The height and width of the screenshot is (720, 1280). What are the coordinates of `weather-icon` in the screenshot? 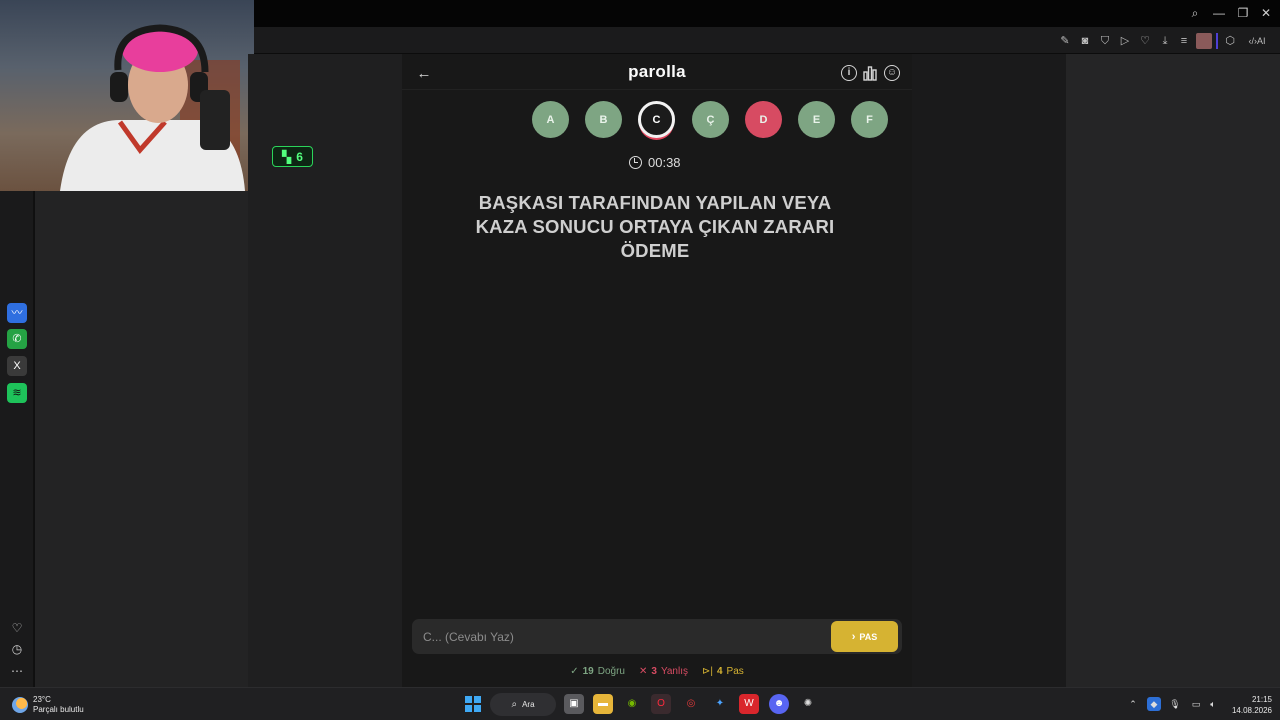 It's located at (20, 705).